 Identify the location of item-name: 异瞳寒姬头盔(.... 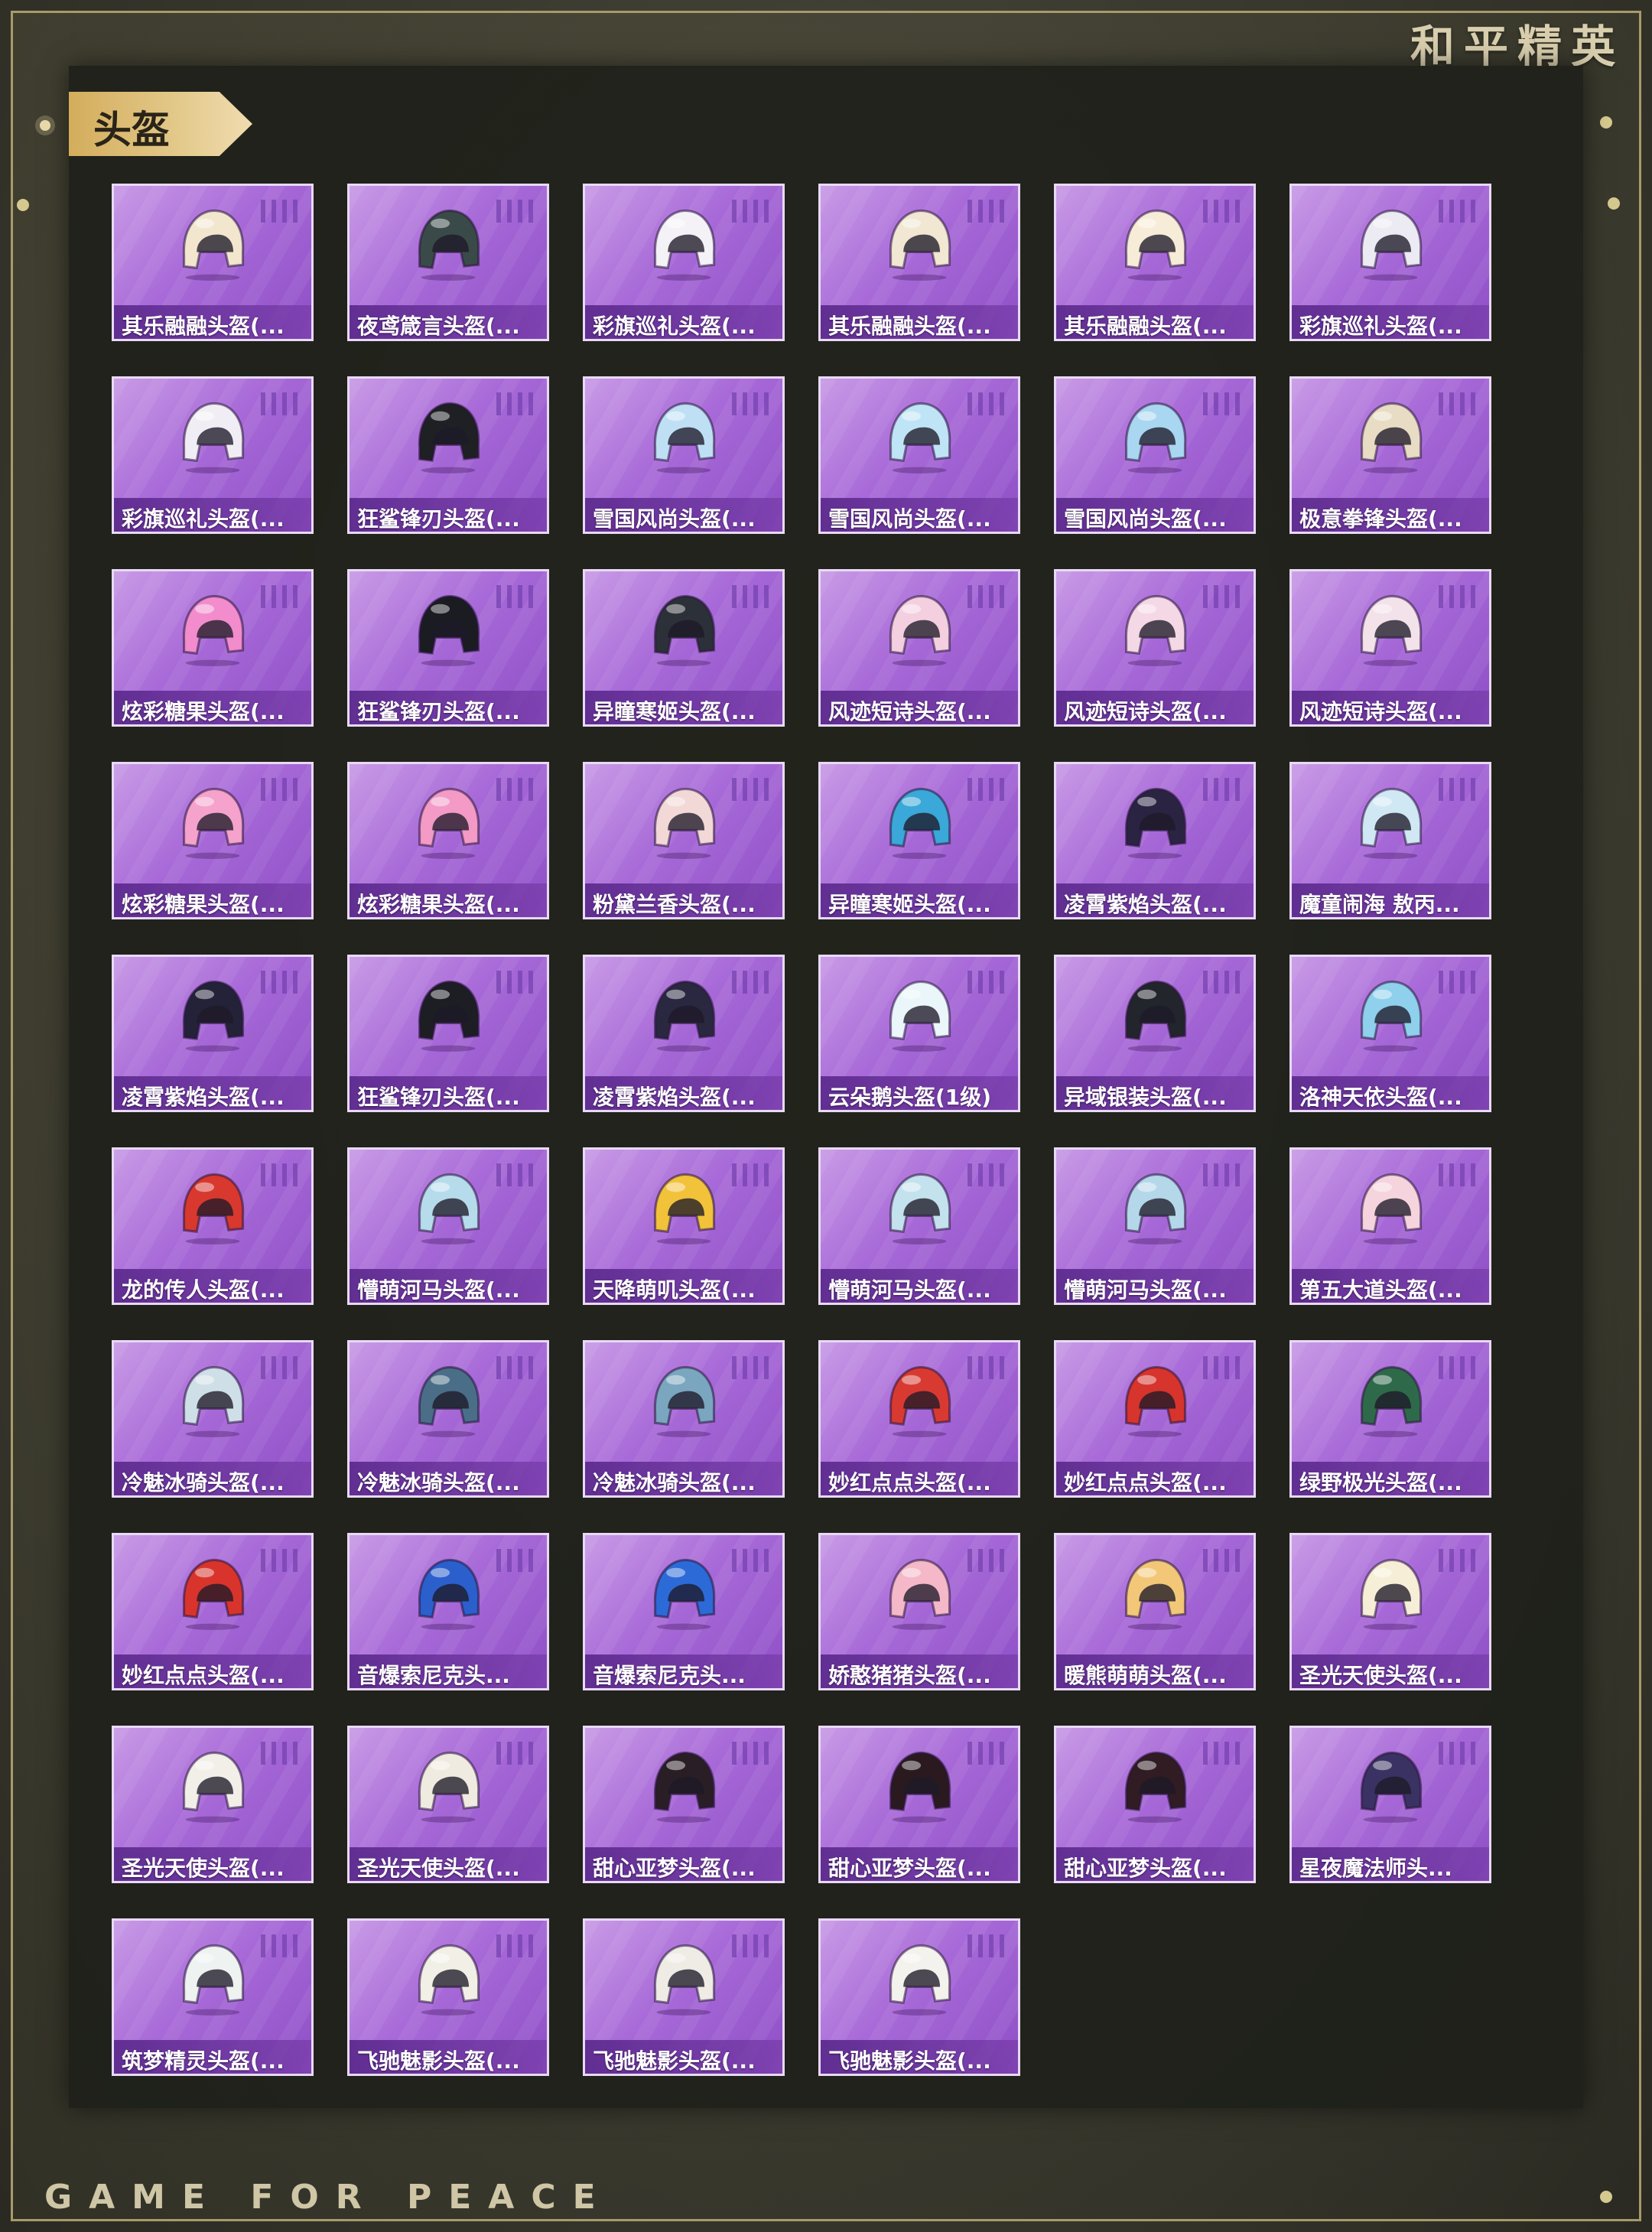
(674, 711).